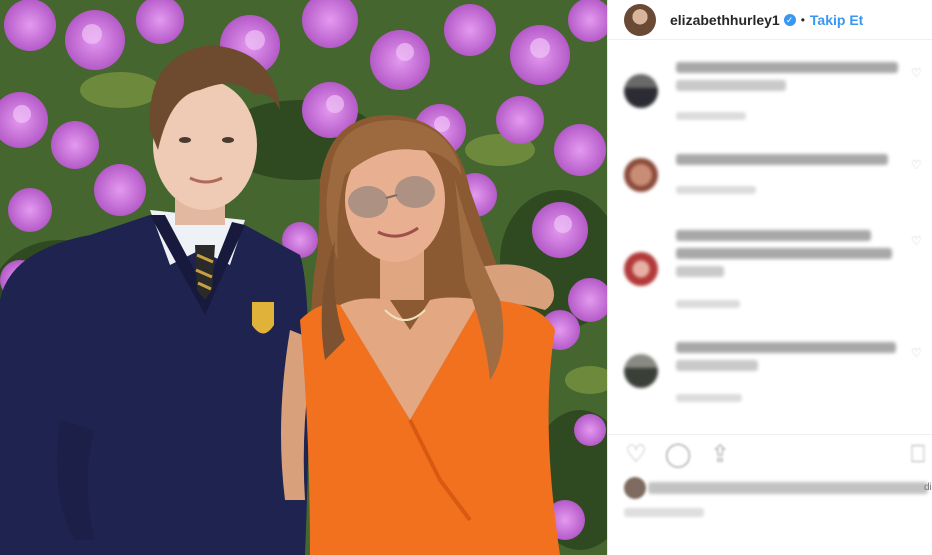 This screenshot has width=932, height=555. I want to click on heart-icon: ♡, so click(636, 455).